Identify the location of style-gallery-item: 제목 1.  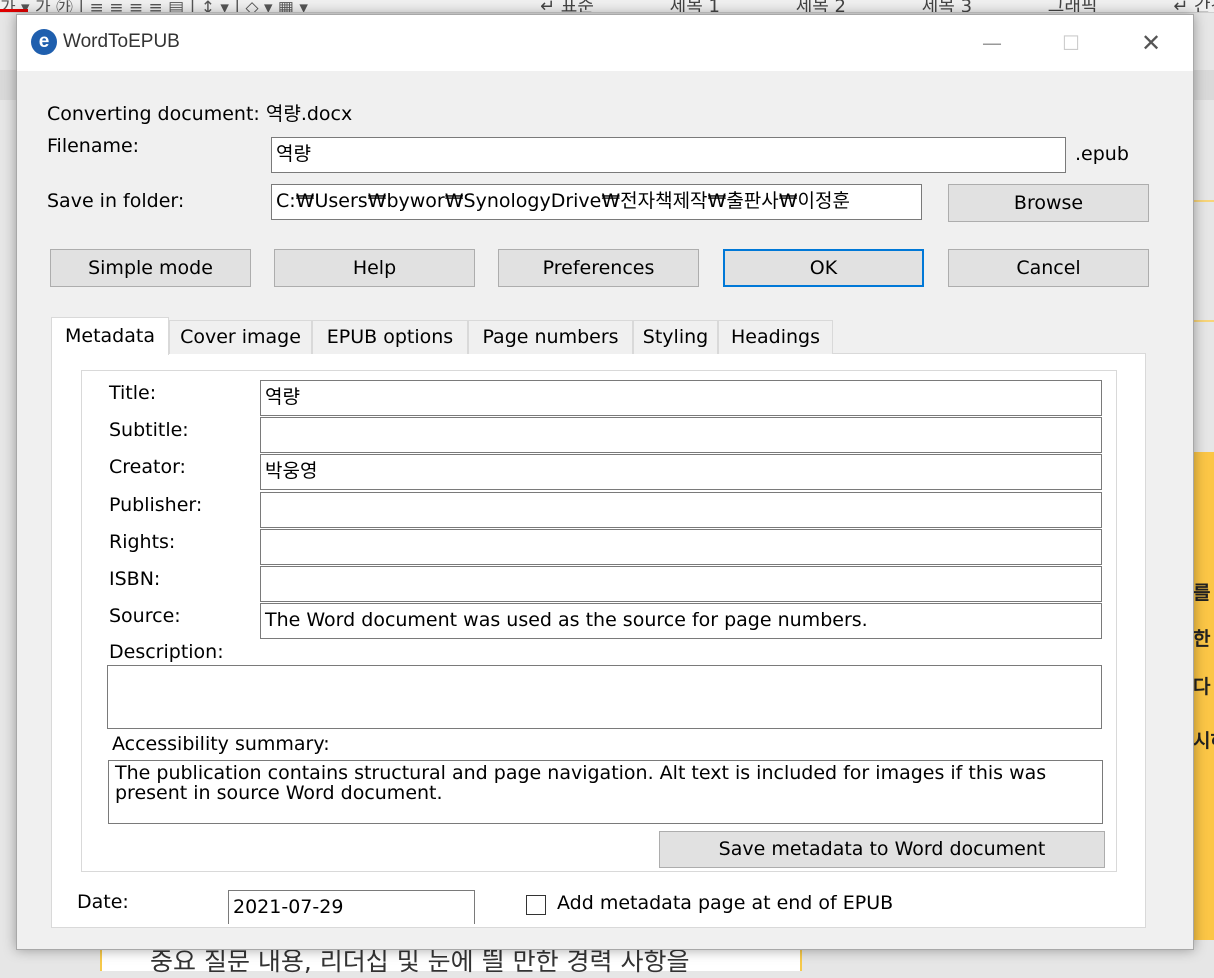
(695, 6).